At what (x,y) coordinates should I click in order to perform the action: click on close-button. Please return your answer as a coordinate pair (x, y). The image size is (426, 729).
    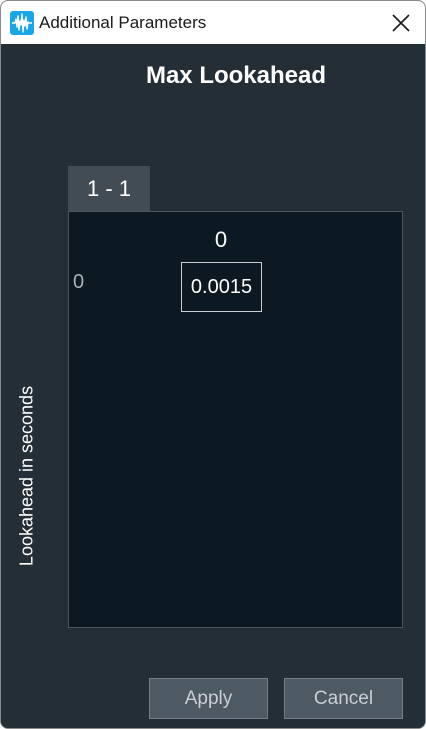
    Looking at the image, I should click on (401, 23).